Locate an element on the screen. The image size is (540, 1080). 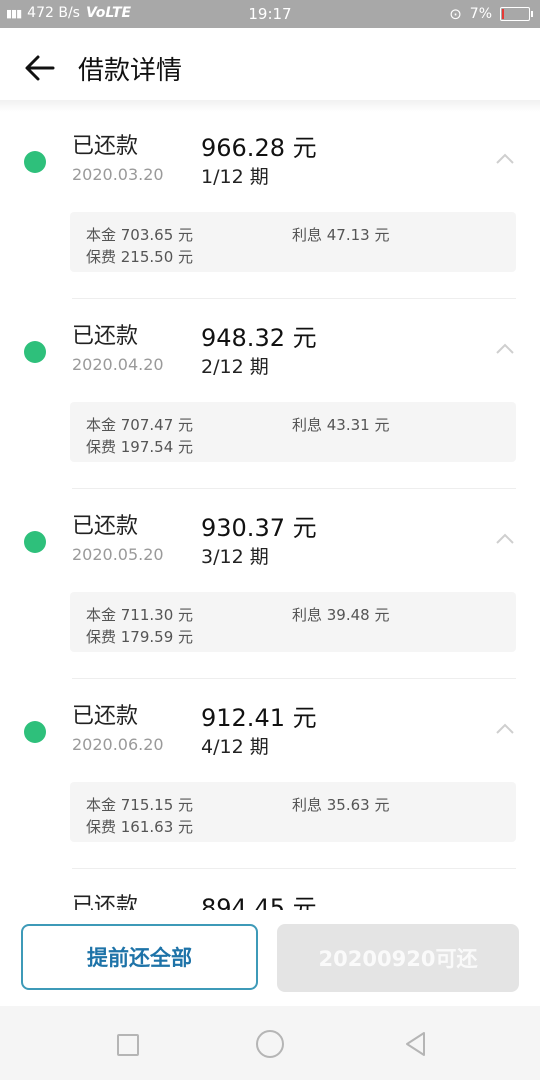
nav-back-icon is located at coordinates (416, 1044).